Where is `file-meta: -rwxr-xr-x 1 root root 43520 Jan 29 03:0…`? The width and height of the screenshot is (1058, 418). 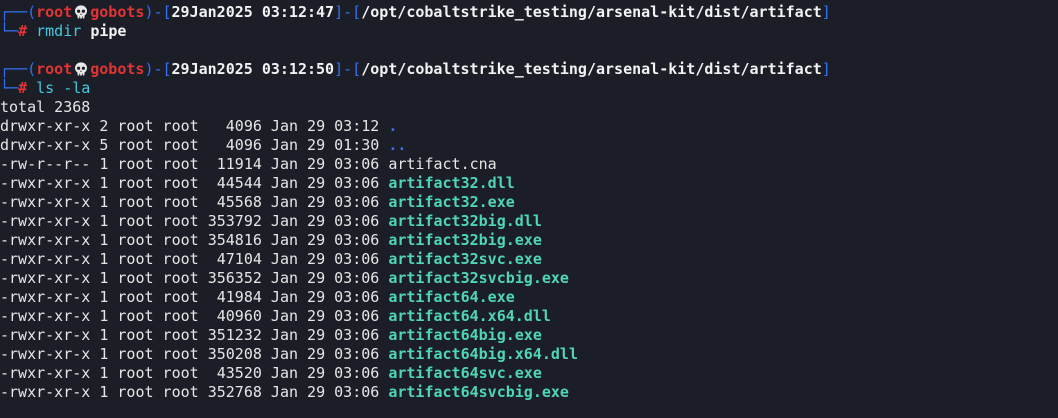
file-meta: -rwxr-xr-x 1 root root 43520 Jan 29 03:0… is located at coordinates (194, 373).